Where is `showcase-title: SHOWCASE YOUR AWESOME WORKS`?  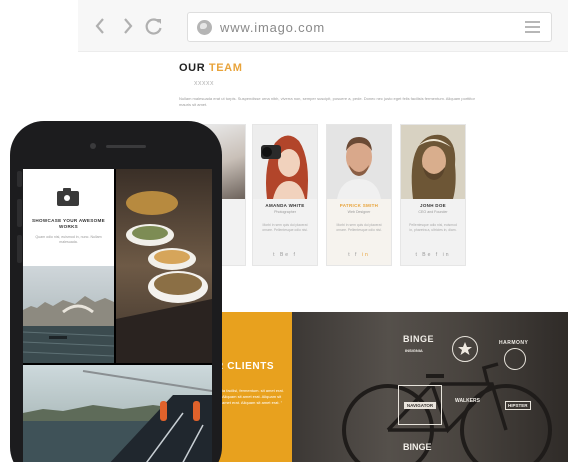 showcase-title: SHOWCASE YOUR AWESOME WORKS is located at coordinates (68, 223).